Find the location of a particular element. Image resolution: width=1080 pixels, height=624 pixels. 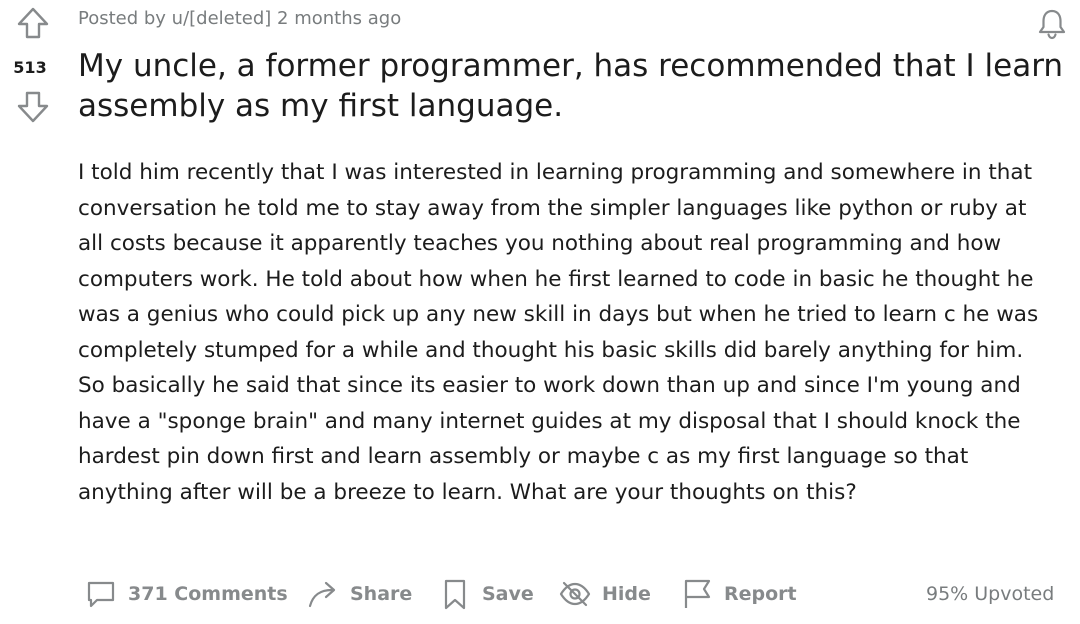

bookmark-icon is located at coordinates (455, 594).